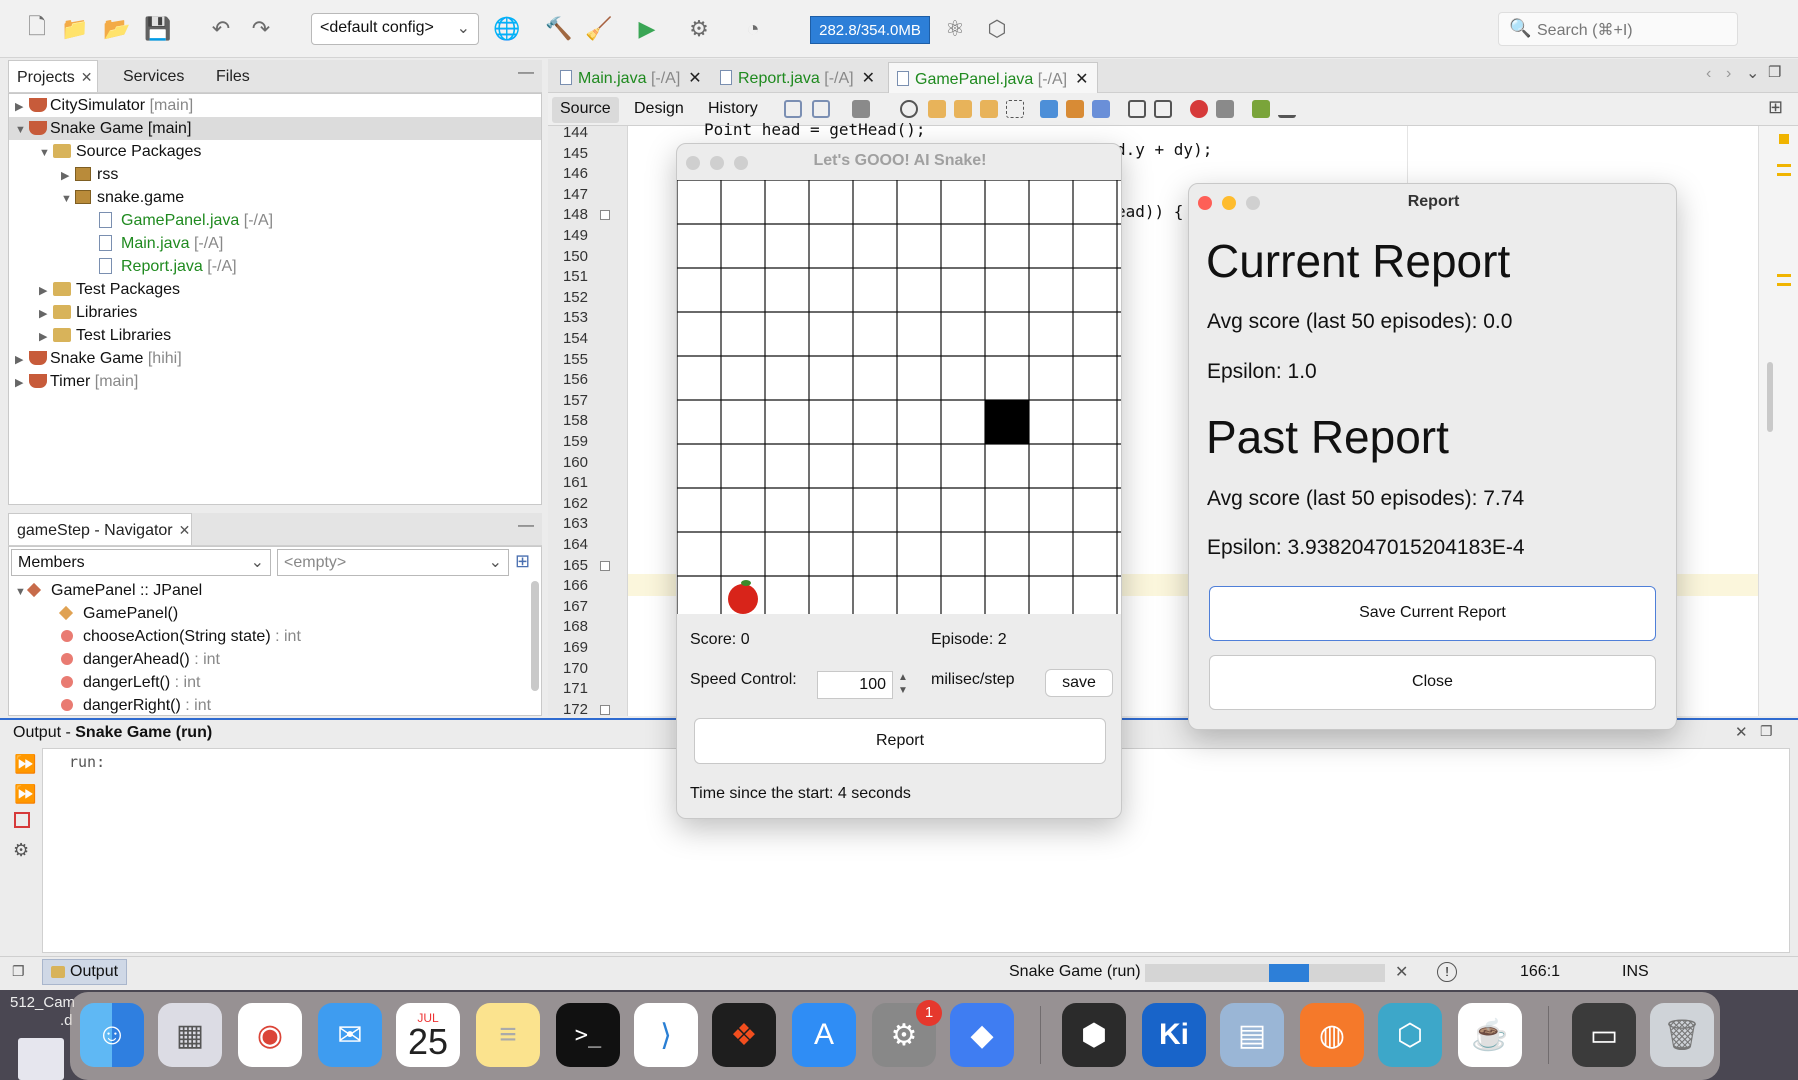  I want to click on desktop-file-label: 512_Cam, so click(42, 1002).